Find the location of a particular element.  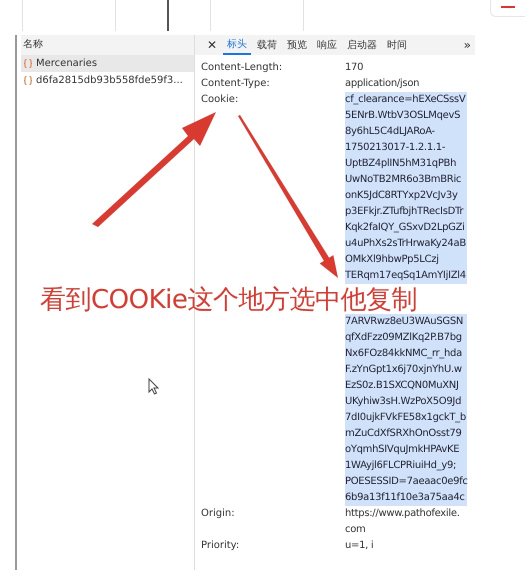

tab: 时间 is located at coordinates (397, 45).